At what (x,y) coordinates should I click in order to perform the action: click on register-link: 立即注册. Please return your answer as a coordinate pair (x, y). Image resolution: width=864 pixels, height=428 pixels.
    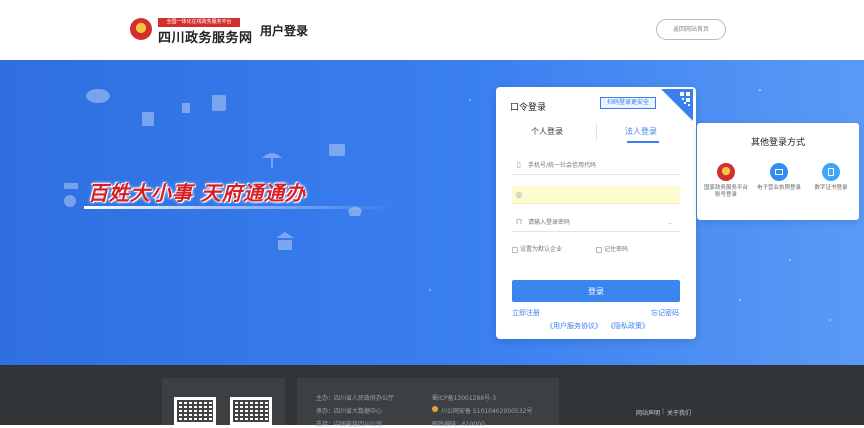
    Looking at the image, I should click on (526, 313).